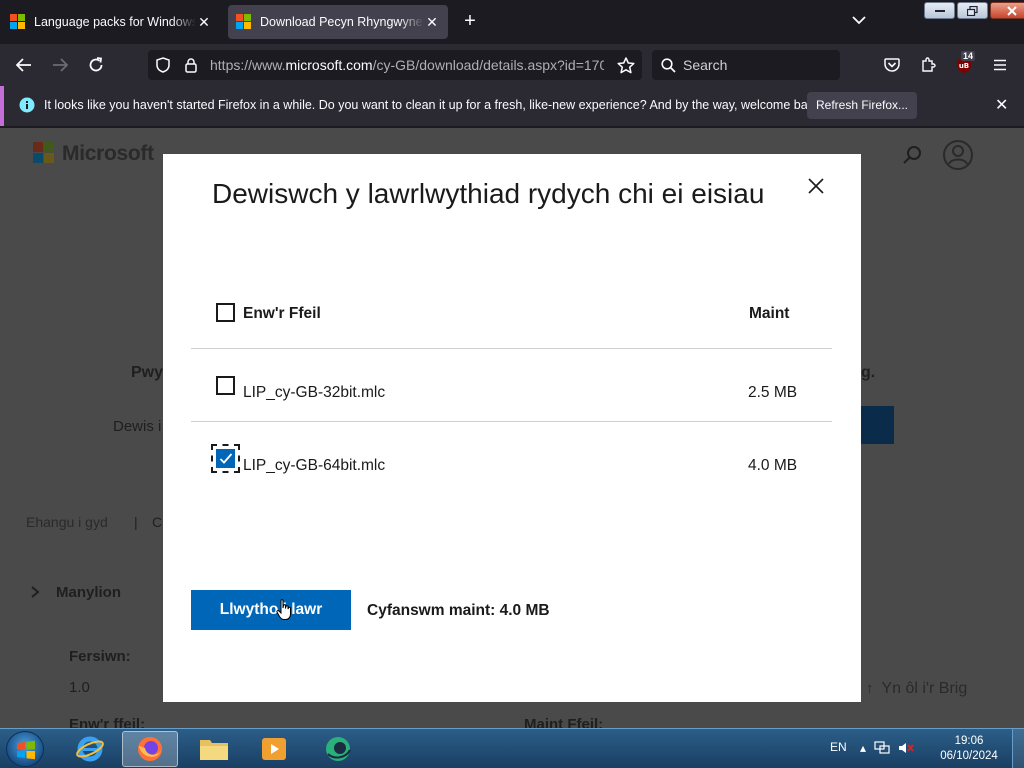 Image resolution: width=1024 pixels, height=768 pixels. Describe the element at coordinates (24, 65) in the screenshot. I see `back-arrow-icon` at that location.